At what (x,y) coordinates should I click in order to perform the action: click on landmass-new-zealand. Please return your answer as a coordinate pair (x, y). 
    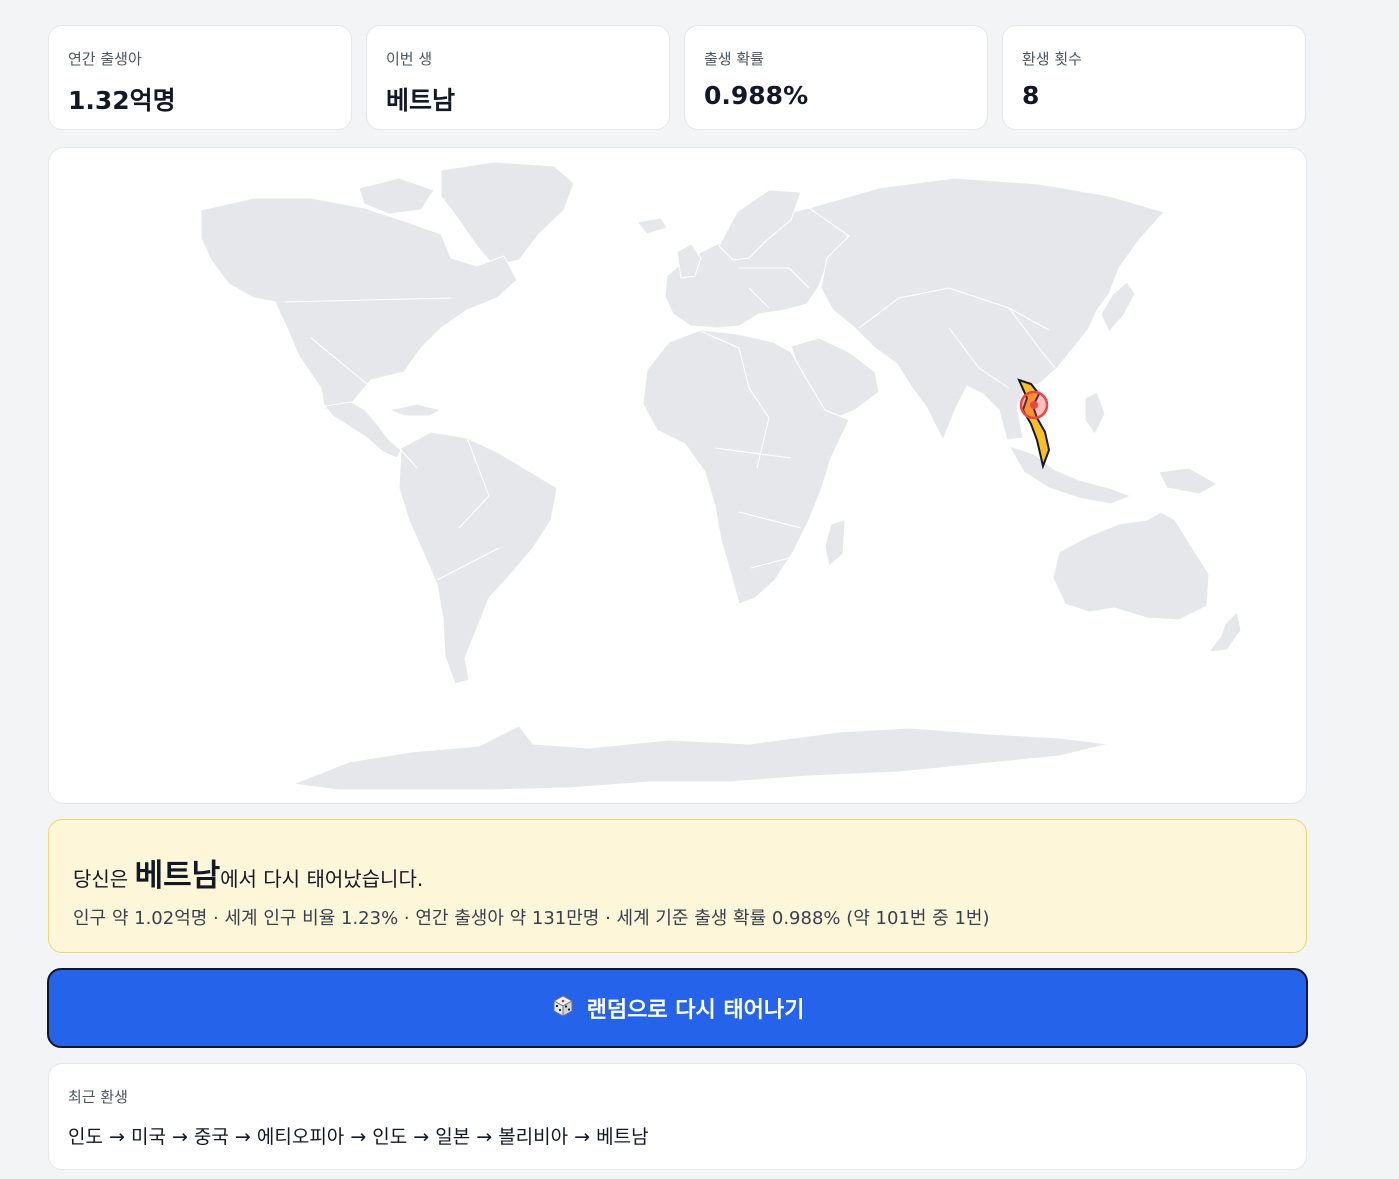
    Looking at the image, I should click on (1224, 632).